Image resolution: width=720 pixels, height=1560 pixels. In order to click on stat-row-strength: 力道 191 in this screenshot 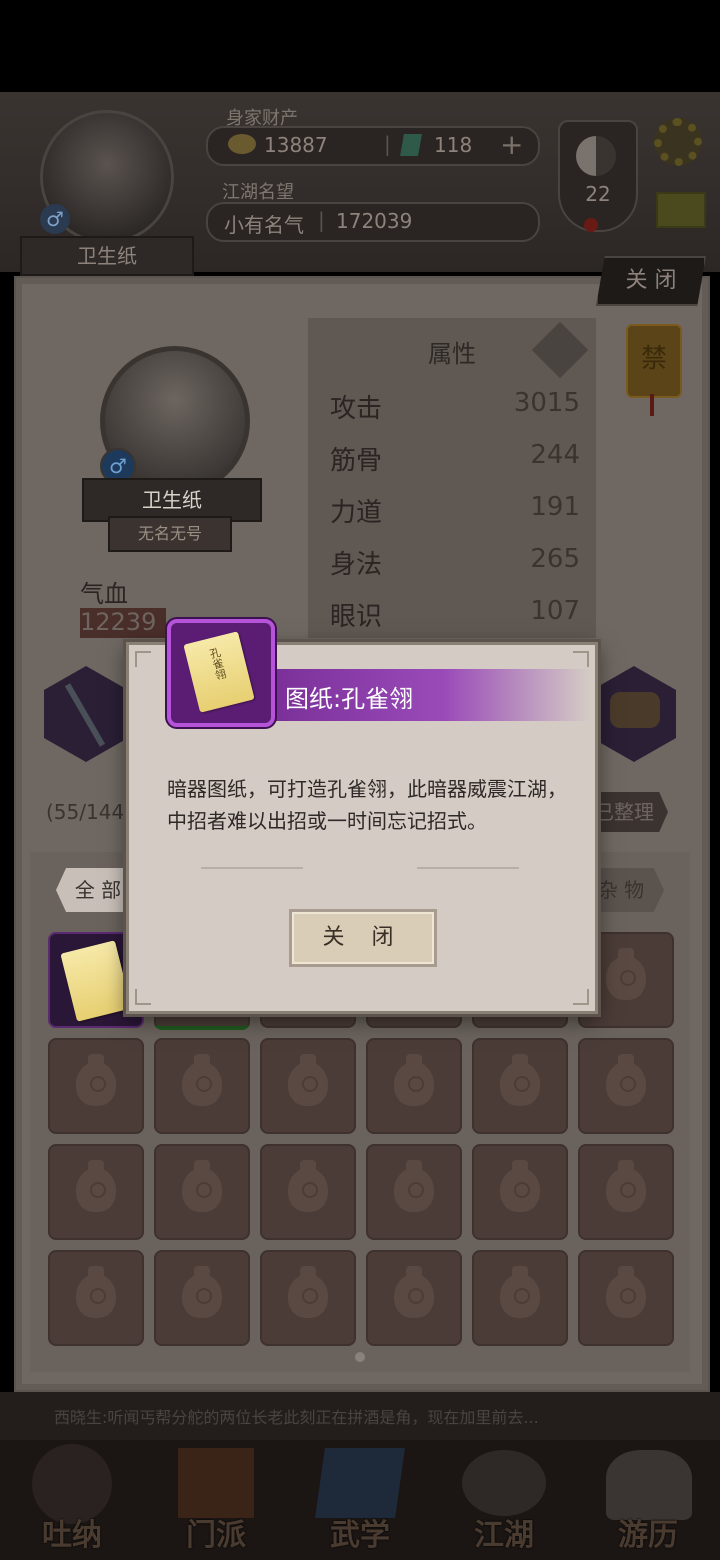, I will do `click(455, 510)`.